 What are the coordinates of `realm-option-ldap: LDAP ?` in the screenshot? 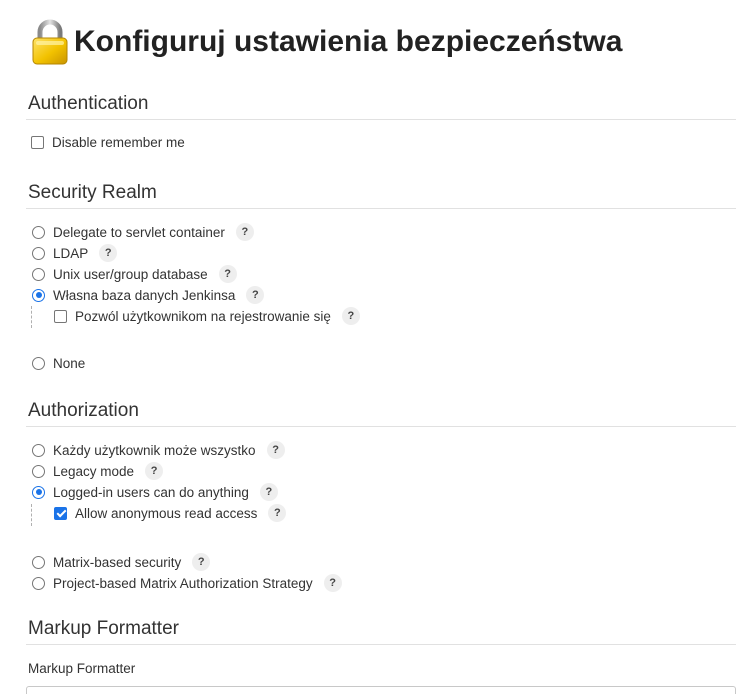 It's located at (75, 253).